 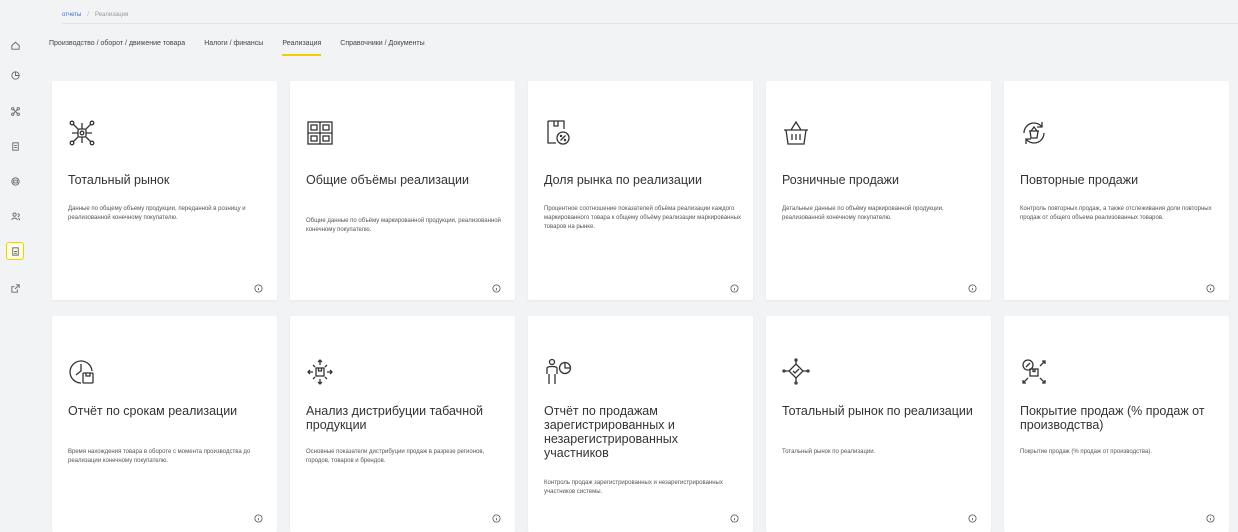 I want to click on box-icon, so click(x=15, y=181).